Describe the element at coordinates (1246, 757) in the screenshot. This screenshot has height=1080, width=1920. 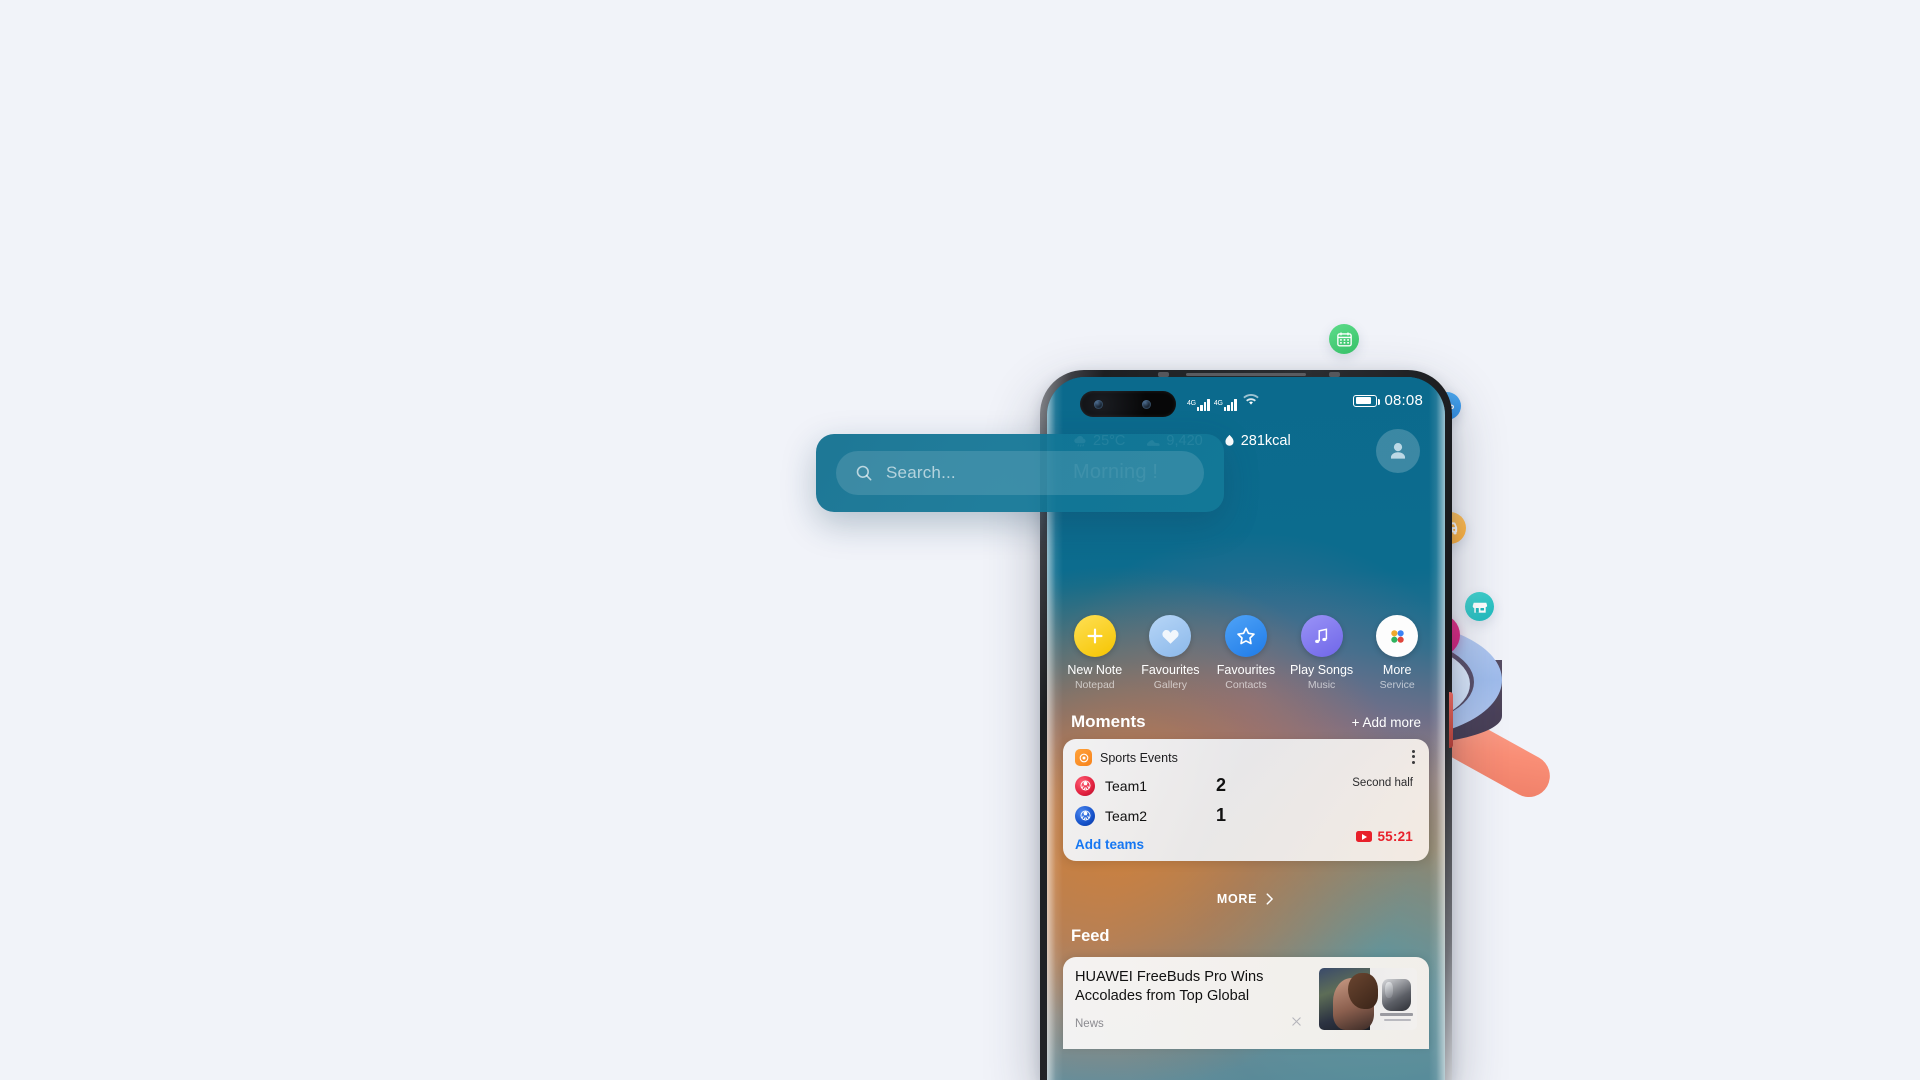
I see `sports-card-header: Sports Events` at that location.